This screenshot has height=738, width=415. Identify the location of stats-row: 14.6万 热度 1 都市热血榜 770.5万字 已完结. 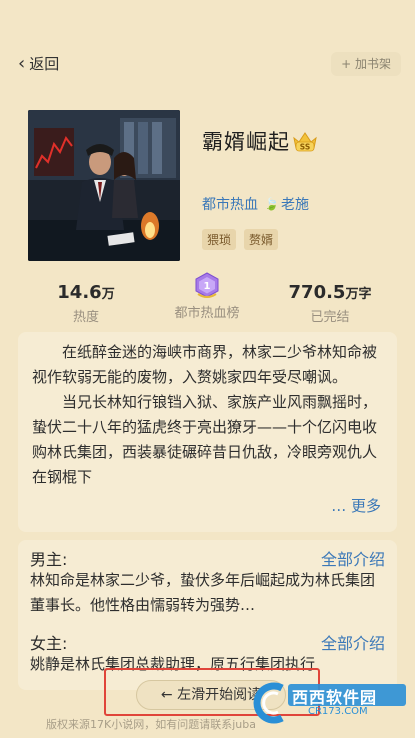
(207, 298).